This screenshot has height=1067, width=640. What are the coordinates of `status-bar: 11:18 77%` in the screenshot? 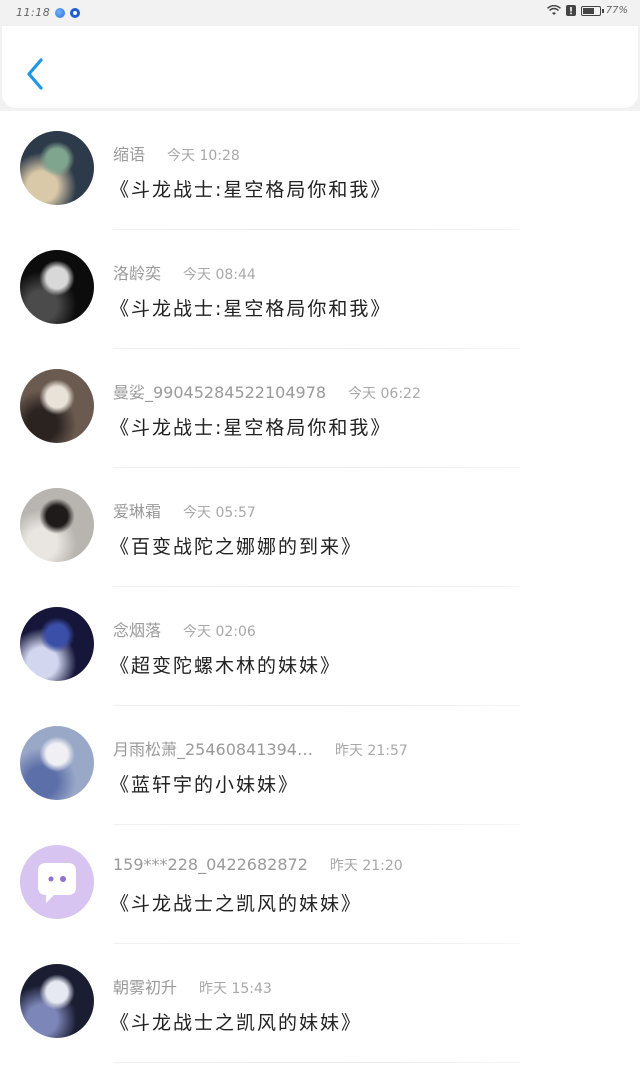 It's located at (320, 13).